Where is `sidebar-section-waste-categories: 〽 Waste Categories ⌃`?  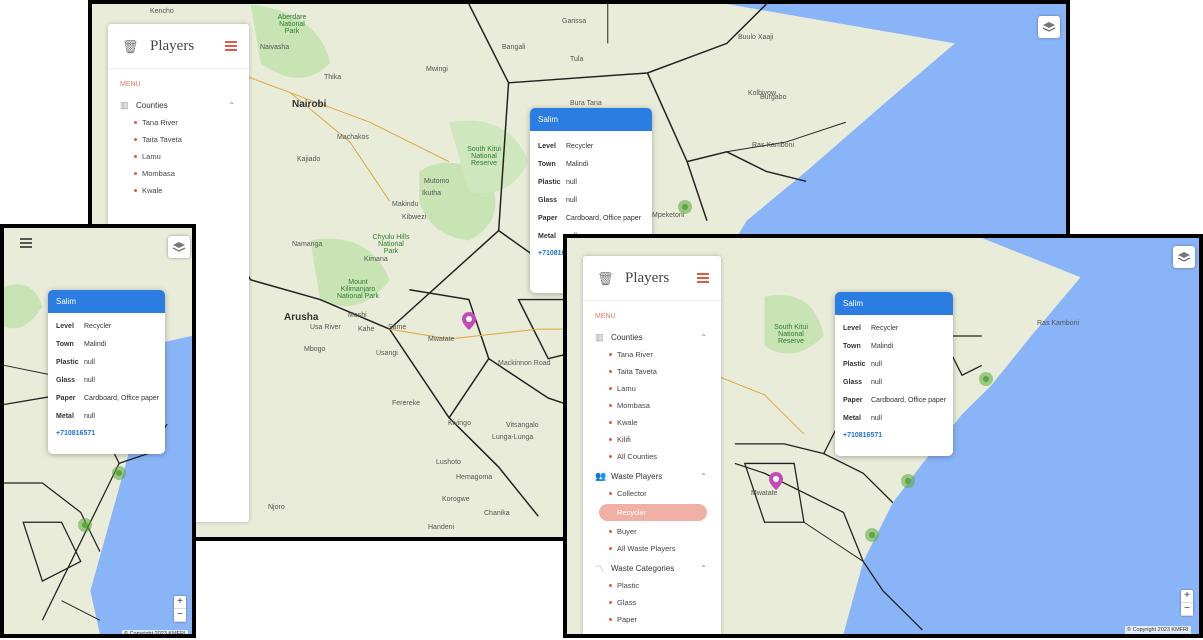
sidebar-section-waste-categories: 〽 Waste Categories ⌃ is located at coordinates (652, 568).